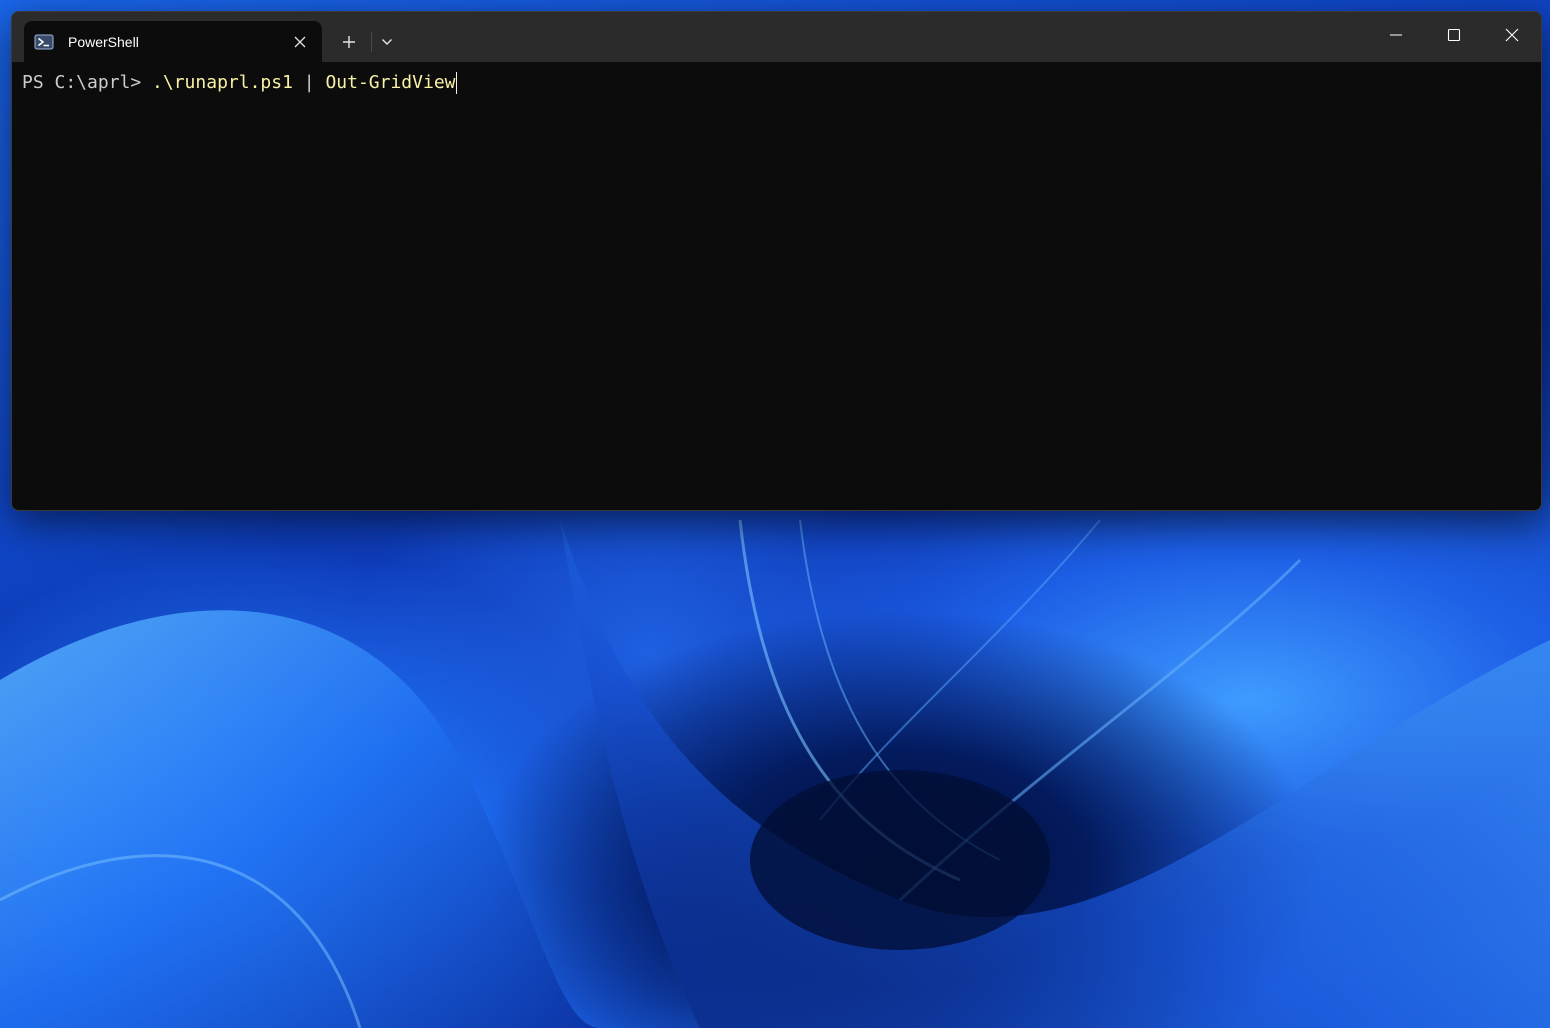 The width and height of the screenshot is (1550, 1028). I want to click on maximize-icon, so click(1454, 35).